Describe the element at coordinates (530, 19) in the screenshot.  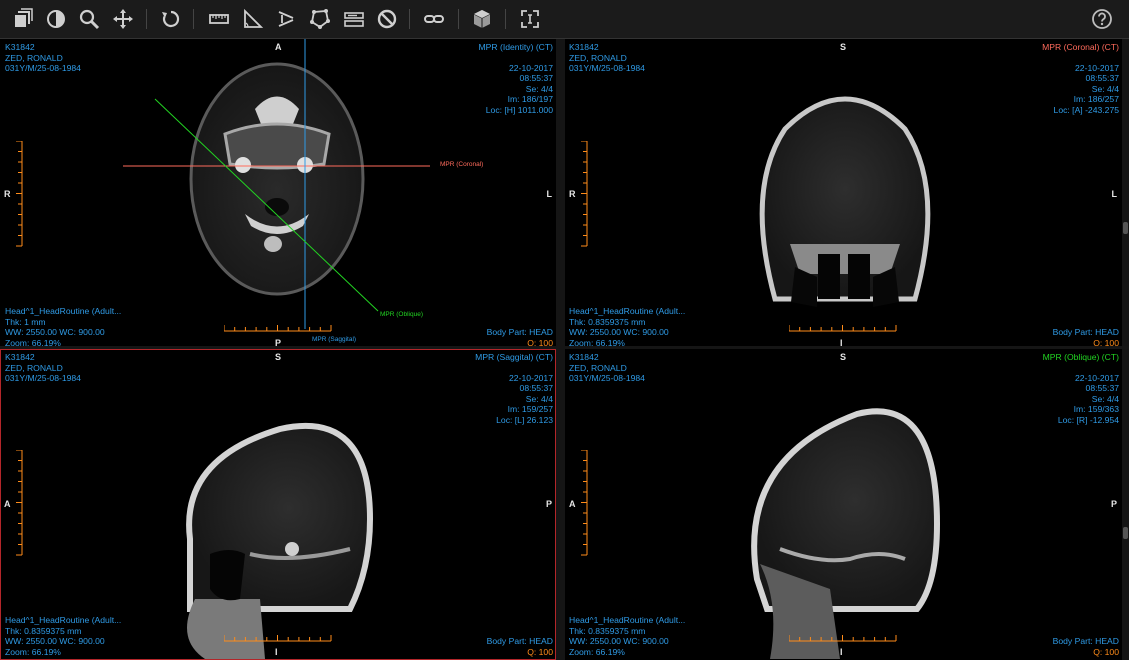
I see `fullscreen-icon` at that location.